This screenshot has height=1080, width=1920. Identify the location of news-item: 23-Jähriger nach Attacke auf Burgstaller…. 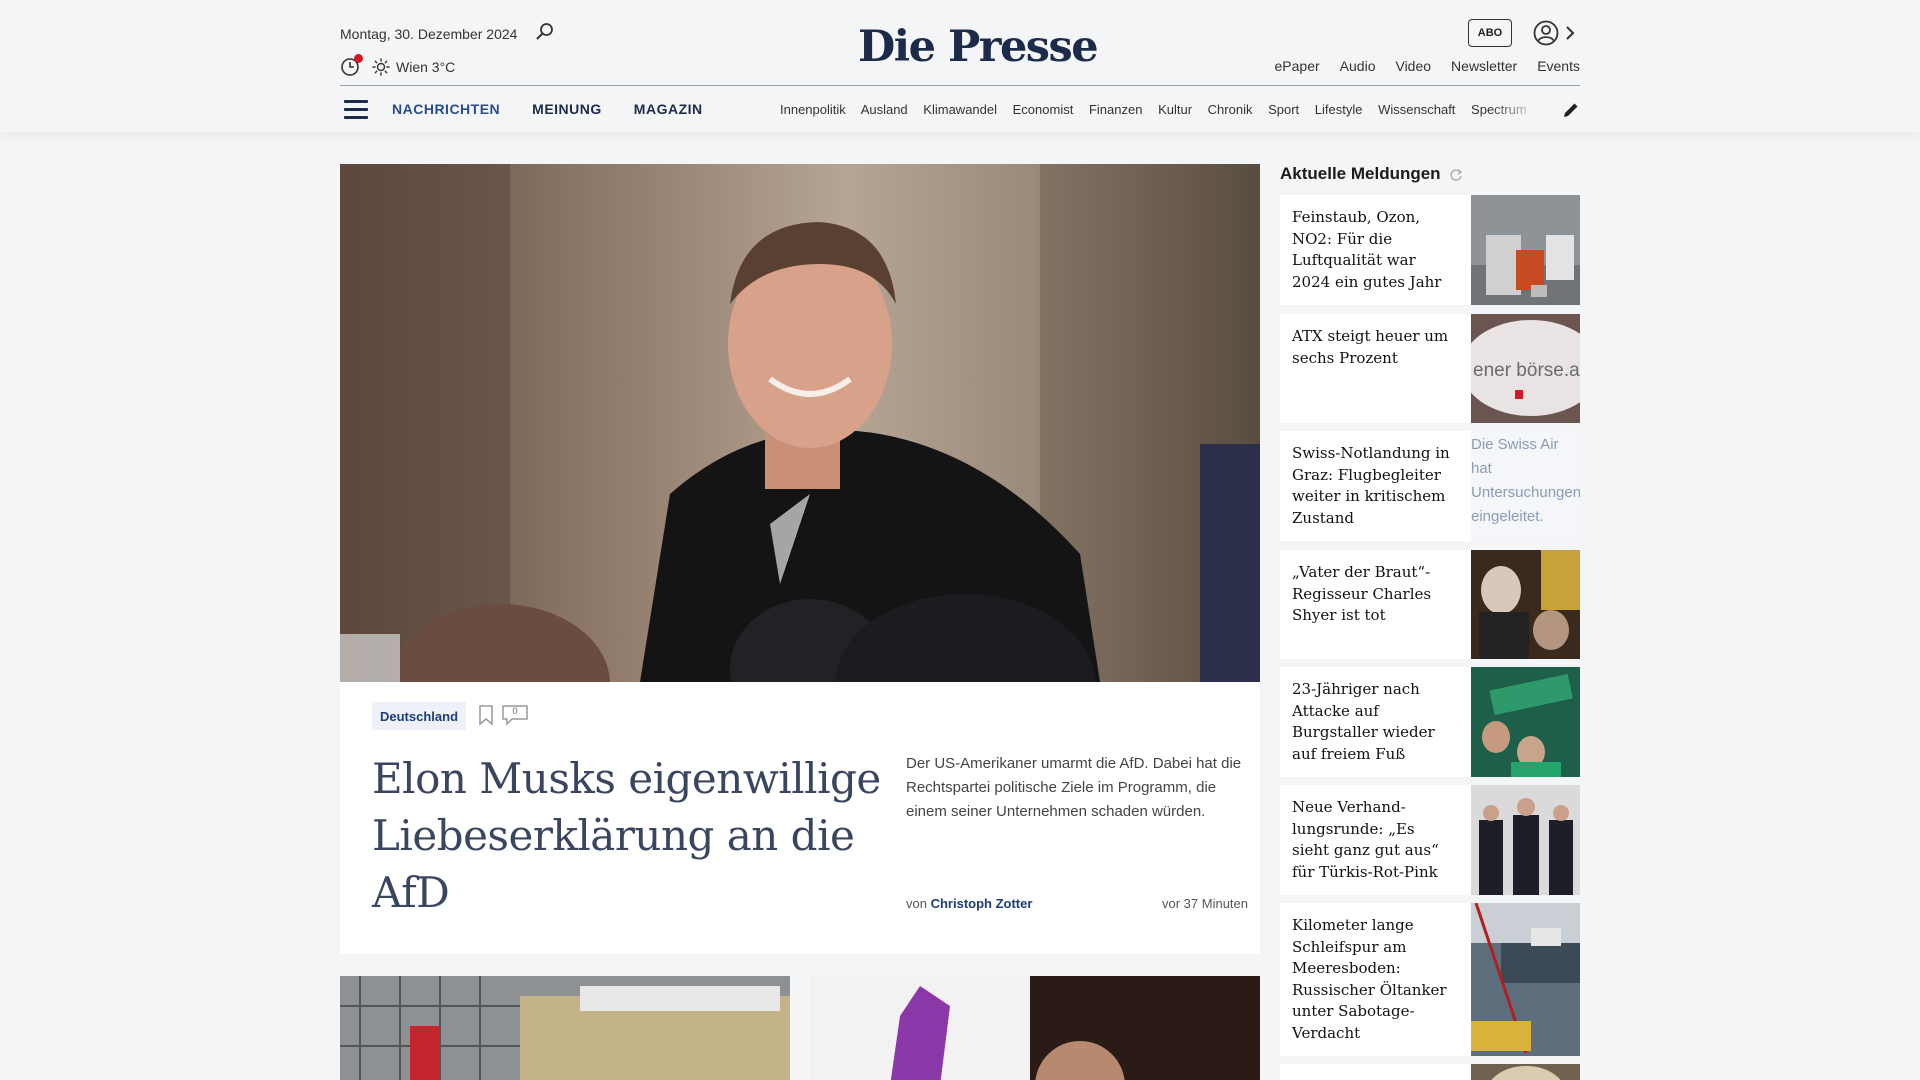
(1430, 722).